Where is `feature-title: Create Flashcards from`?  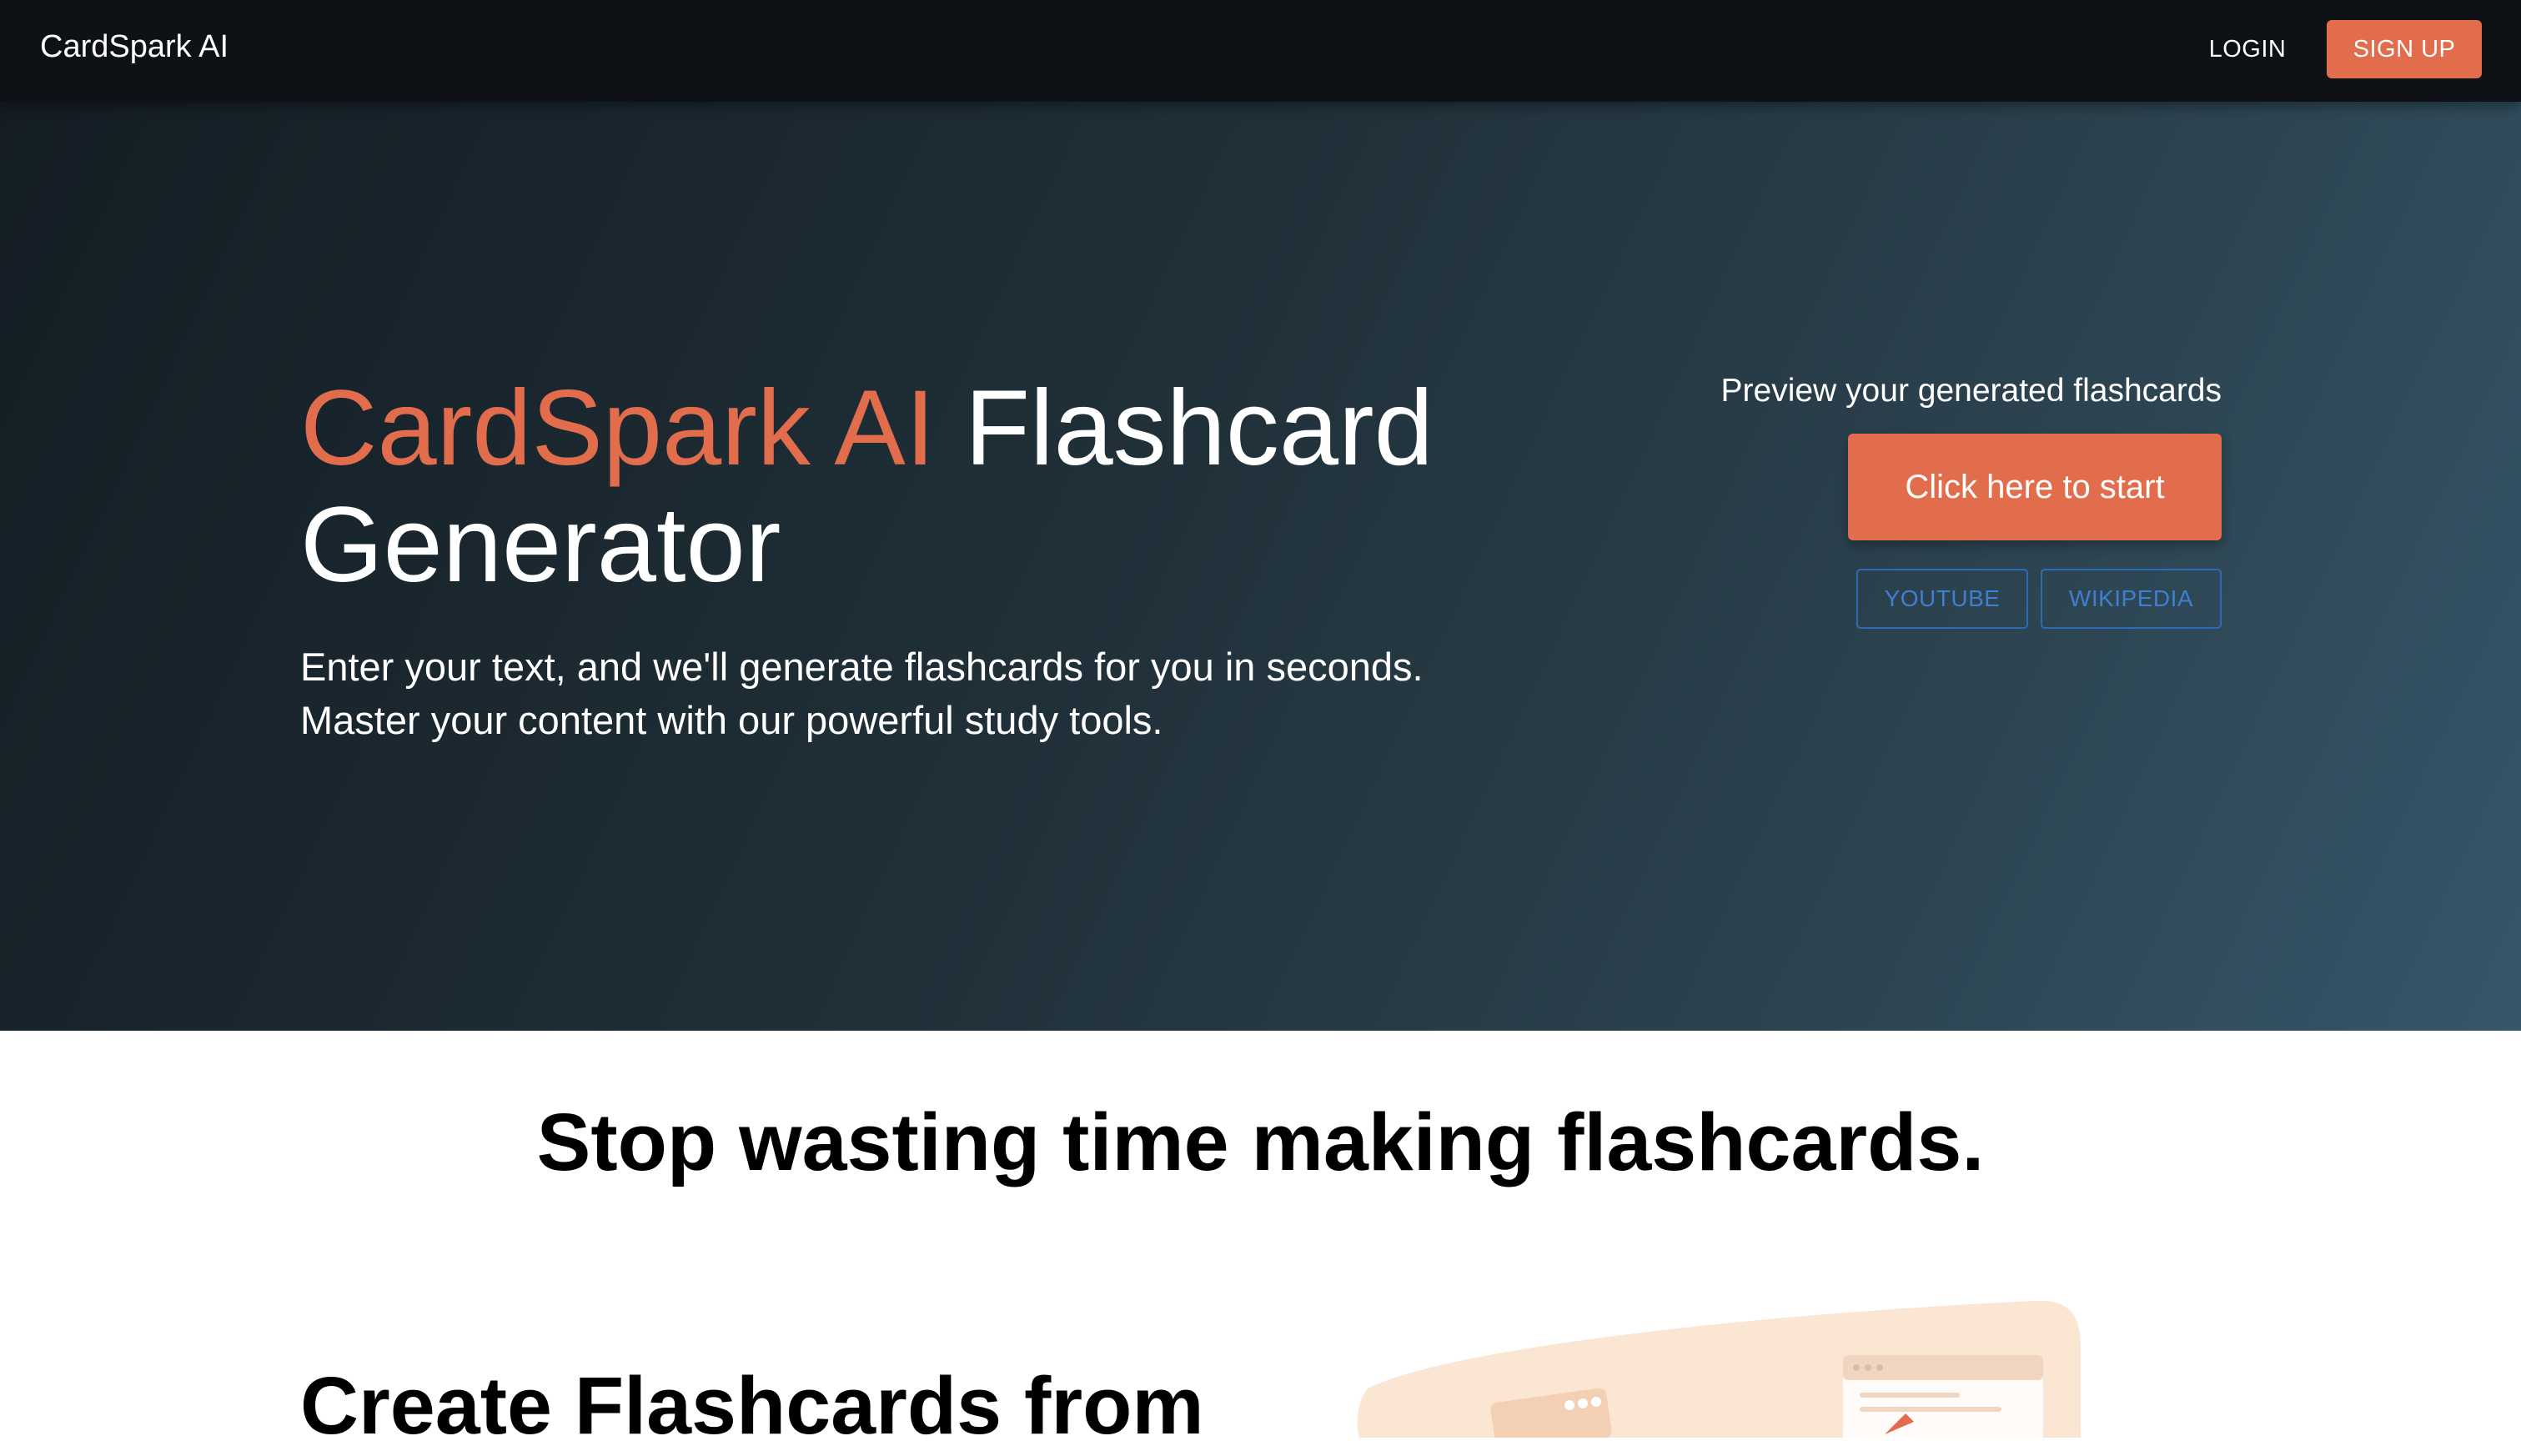 feature-title: Create Flashcards from is located at coordinates (752, 1405).